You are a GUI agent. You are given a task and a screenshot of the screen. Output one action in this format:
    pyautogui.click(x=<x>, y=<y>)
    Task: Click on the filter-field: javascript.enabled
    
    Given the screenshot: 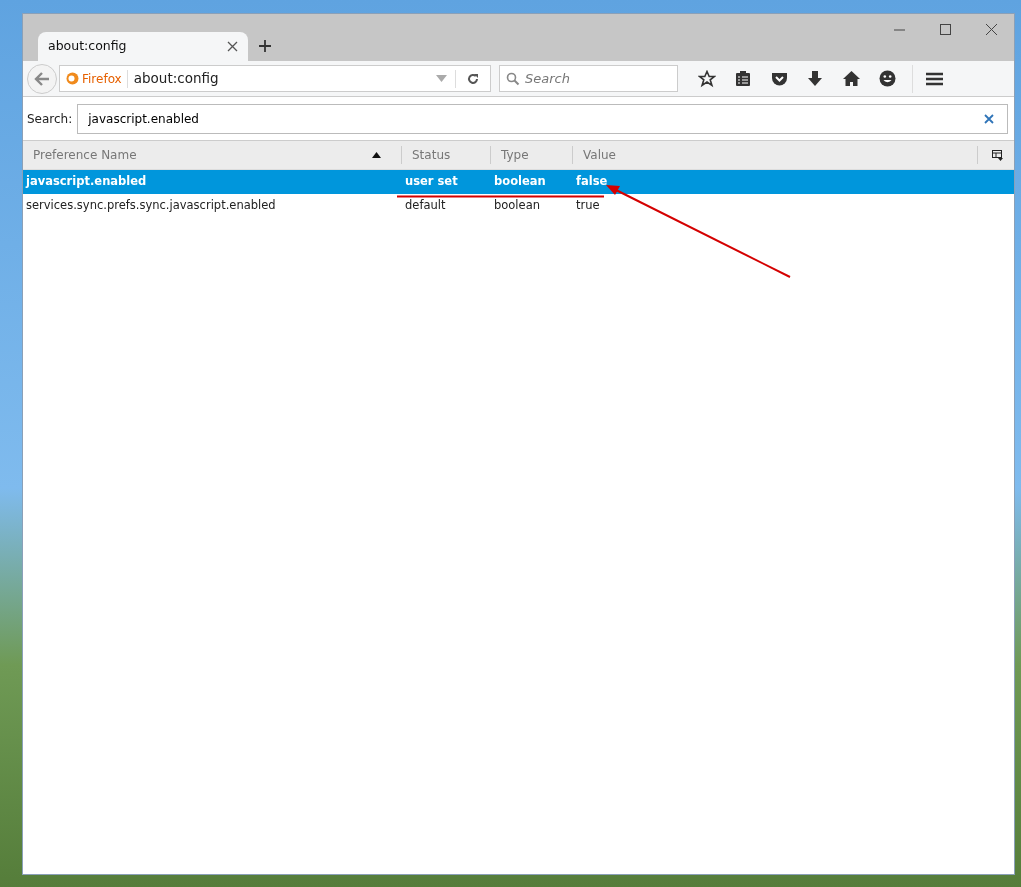 What is the action you would take?
    pyautogui.click(x=542, y=118)
    